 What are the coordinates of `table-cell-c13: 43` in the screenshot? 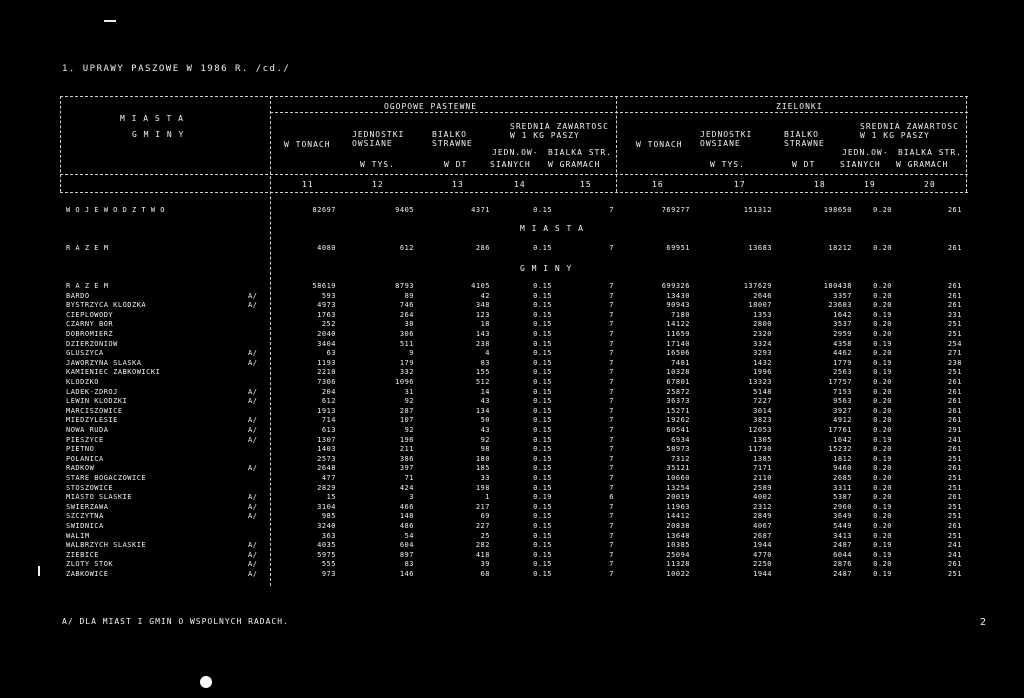 It's located at (485, 401).